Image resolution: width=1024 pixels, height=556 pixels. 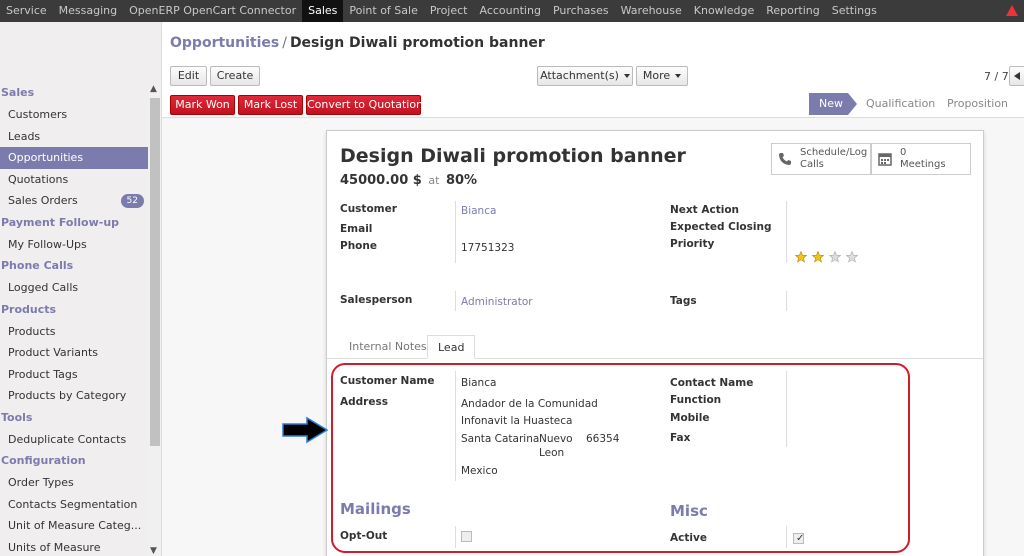 I want to click on sidebar-item-deduplicate-contacts: Deduplicate Contacts, so click(x=74, y=440).